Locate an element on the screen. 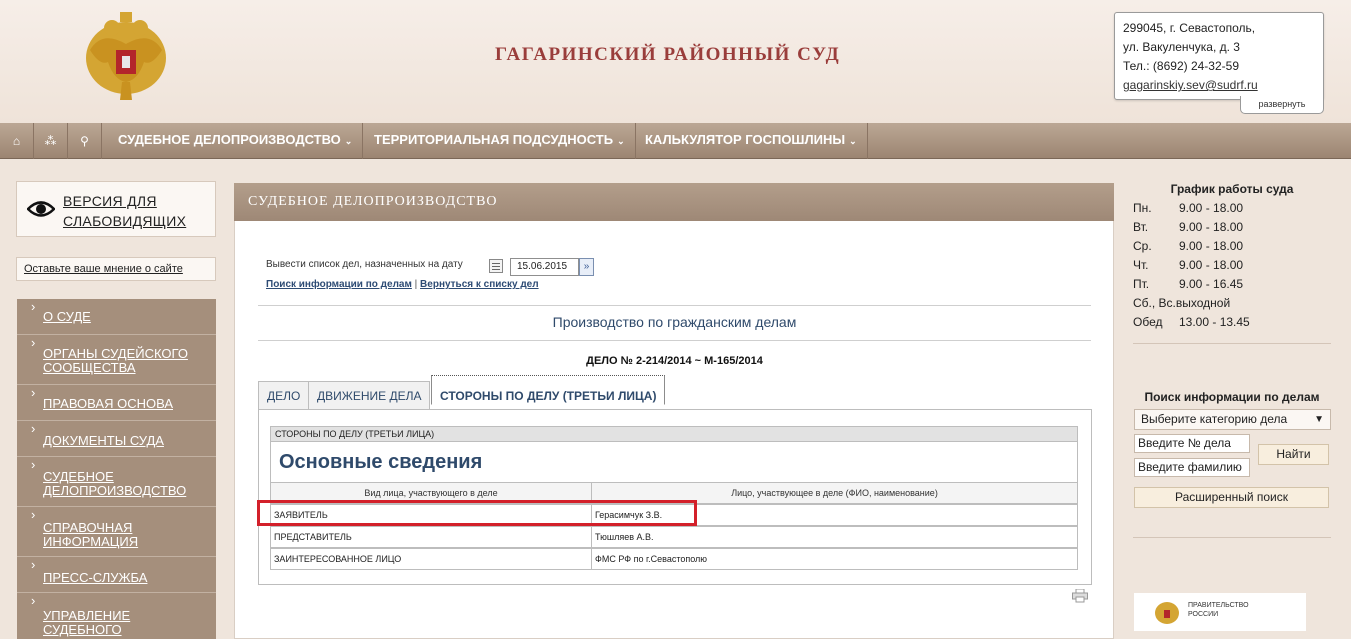 Image resolution: width=1351 pixels, height=639 pixels. search-icon: ⚲ is located at coordinates (85, 141).